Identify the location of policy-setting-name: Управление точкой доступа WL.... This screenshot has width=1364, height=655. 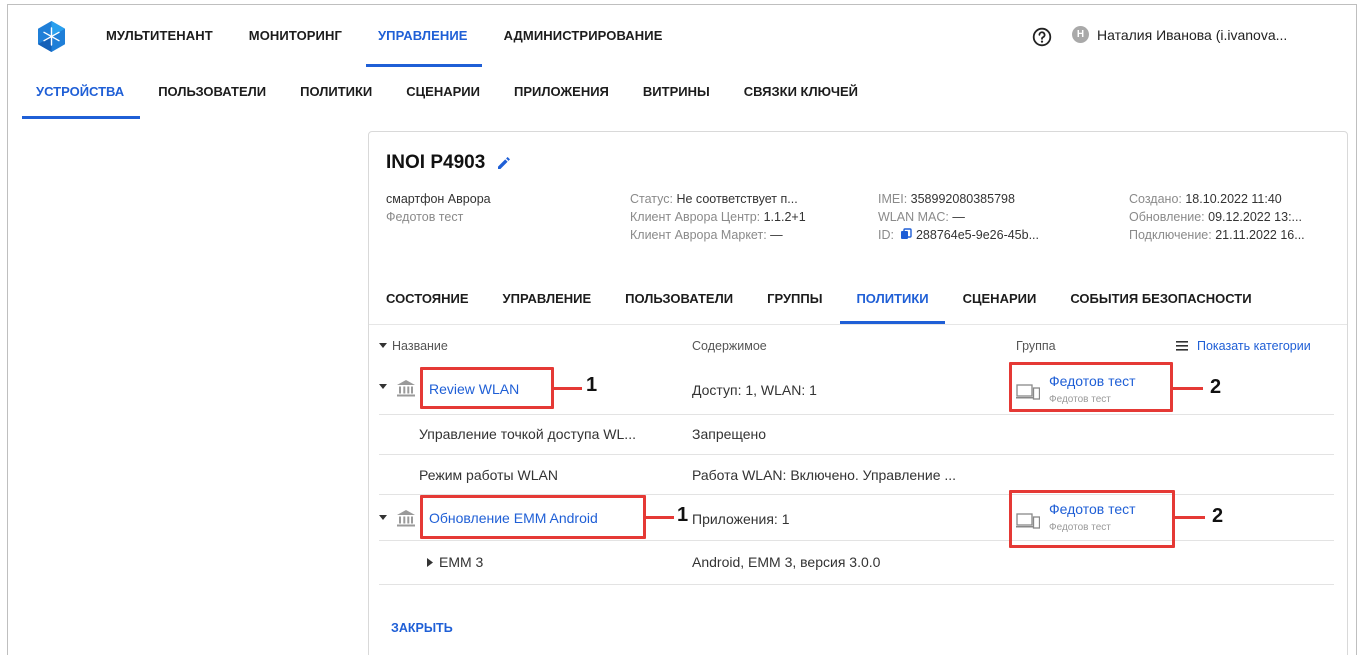
(527, 434).